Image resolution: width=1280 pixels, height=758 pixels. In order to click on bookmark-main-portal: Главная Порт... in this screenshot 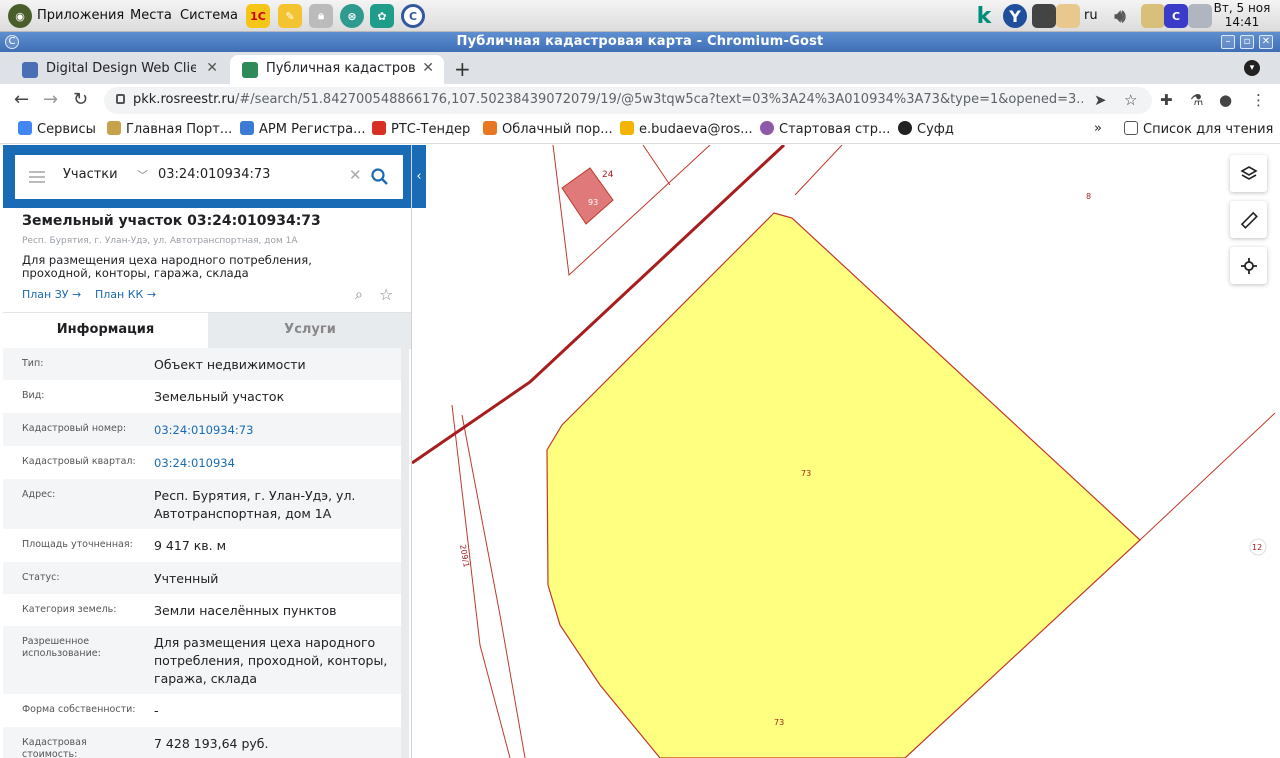, I will do `click(169, 129)`.